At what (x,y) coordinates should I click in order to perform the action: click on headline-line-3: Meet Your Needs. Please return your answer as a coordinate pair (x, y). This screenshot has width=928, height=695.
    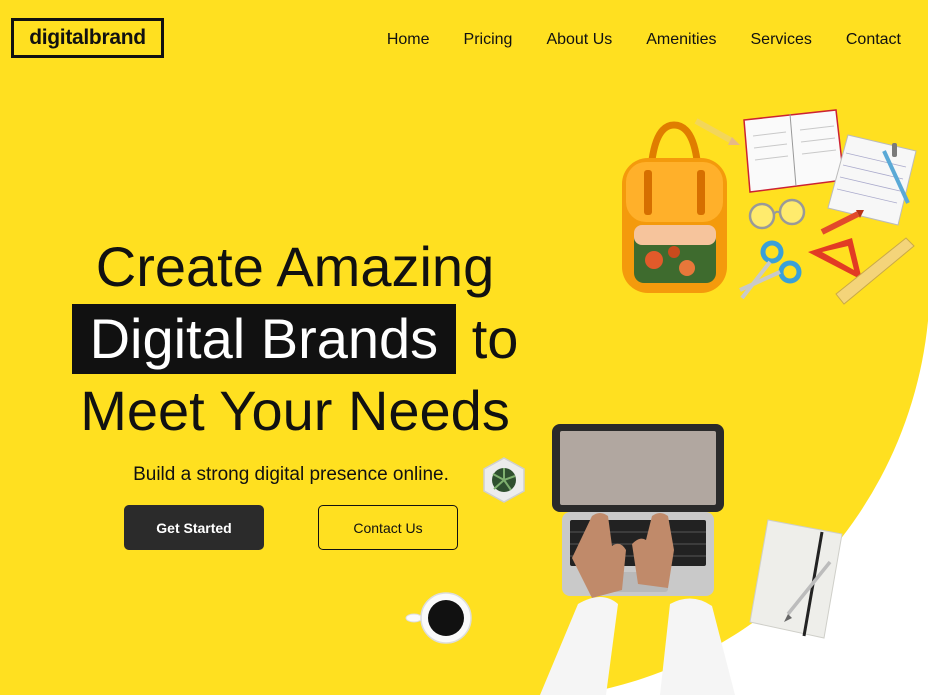
    Looking at the image, I should click on (295, 410).